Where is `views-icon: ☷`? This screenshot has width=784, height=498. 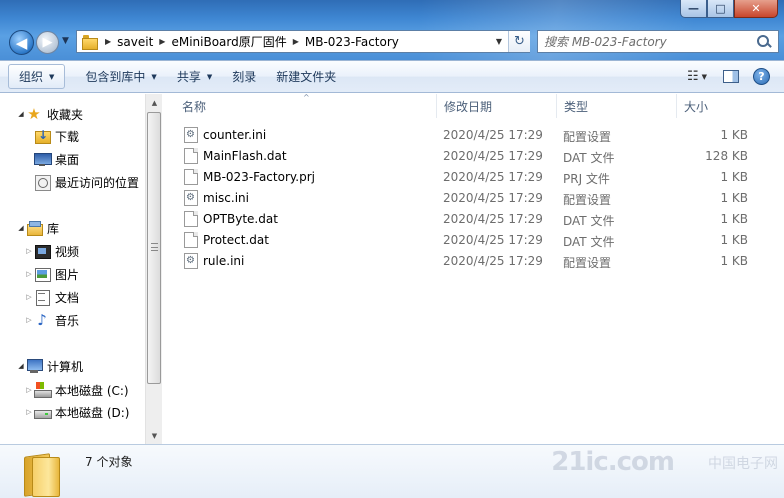 views-icon: ☷ is located at coordinates (693, 76).